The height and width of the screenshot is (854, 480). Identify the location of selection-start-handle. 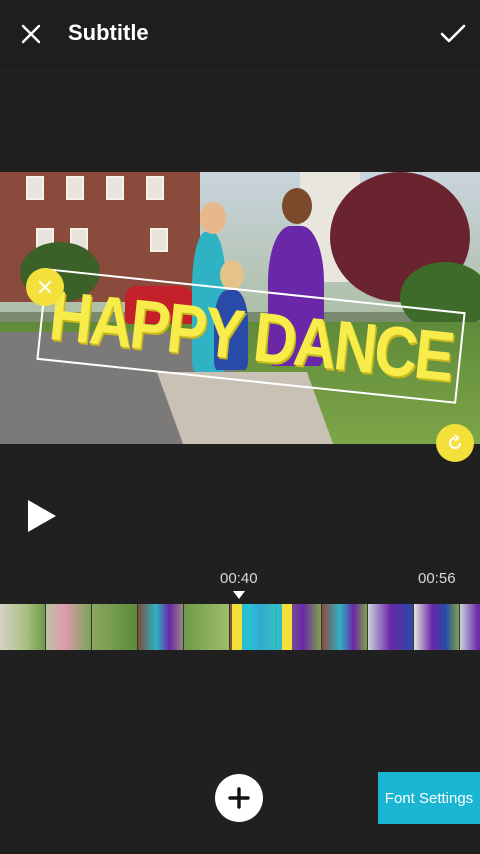
(237, 627).